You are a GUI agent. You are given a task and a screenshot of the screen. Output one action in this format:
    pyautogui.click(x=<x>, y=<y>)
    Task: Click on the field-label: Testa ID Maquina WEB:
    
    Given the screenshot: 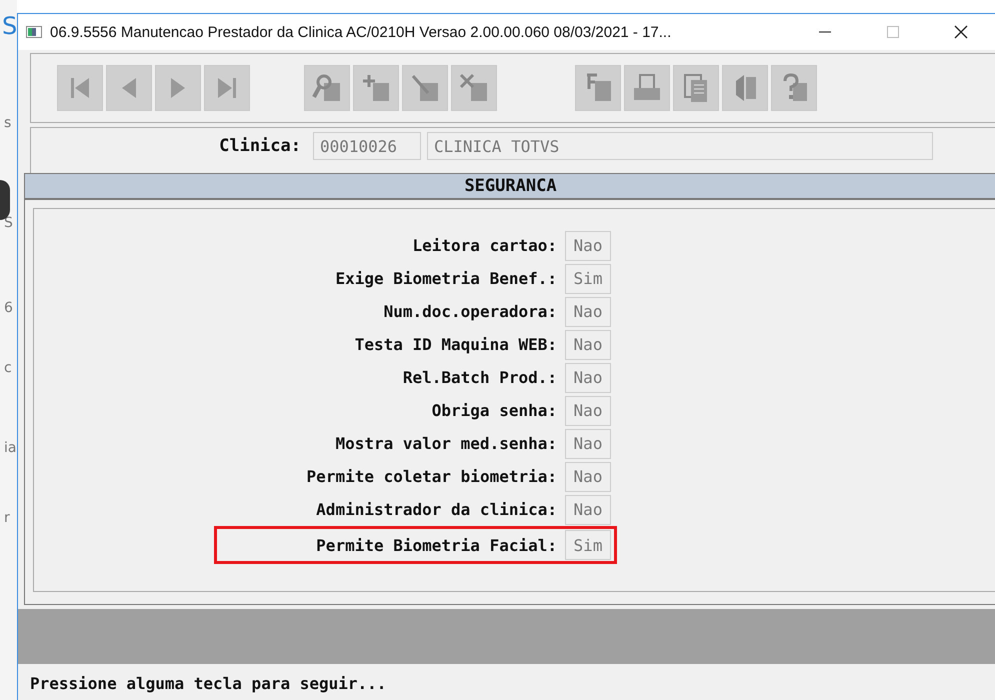 What is the action you would take?
    pyautogui.click(x=455, y=344)
    